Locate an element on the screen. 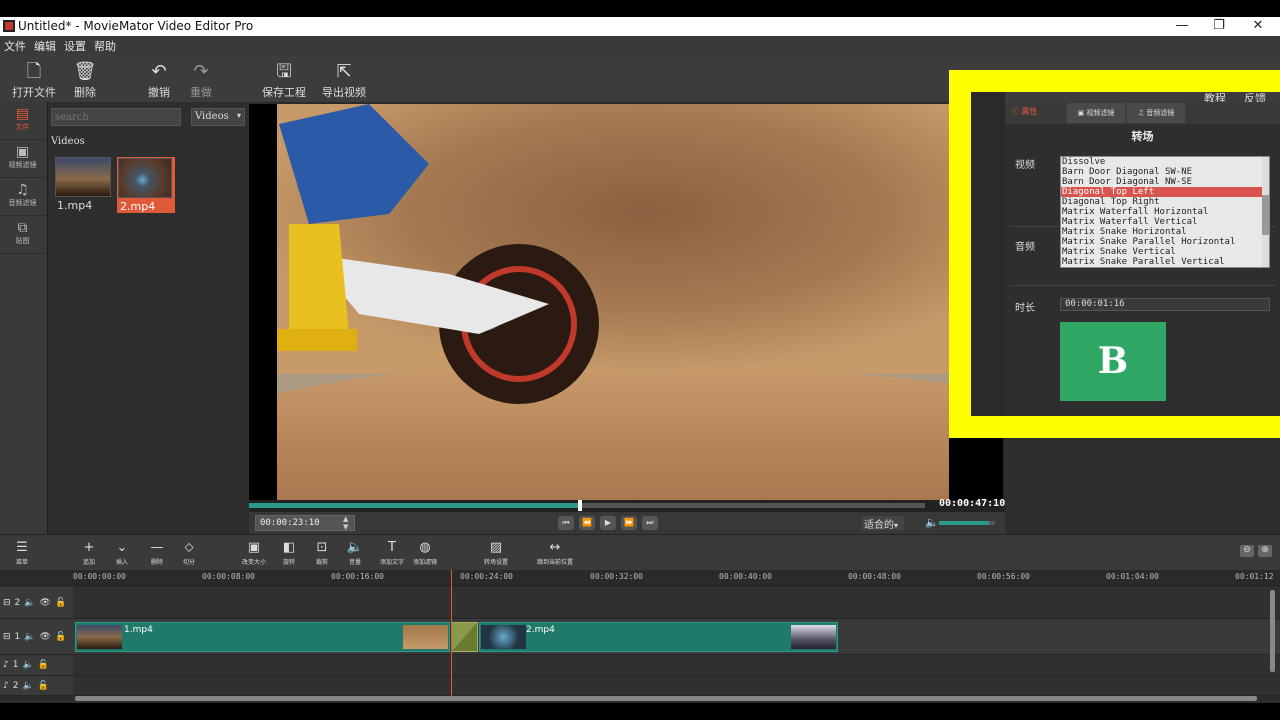 The width and height of the screenshot is (1280, 720). search-input is located at coordinates (116, 117).